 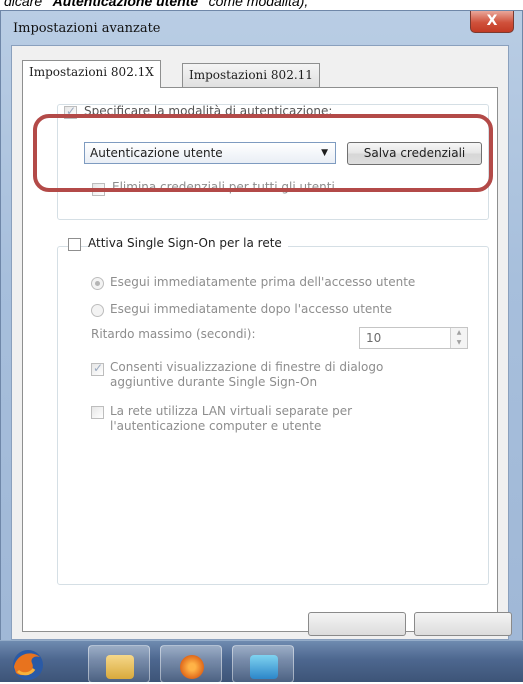 What do you see at coordinates (463, 624) in the screenshot?
I see `cancel-button` at bounding box center [463, 624].